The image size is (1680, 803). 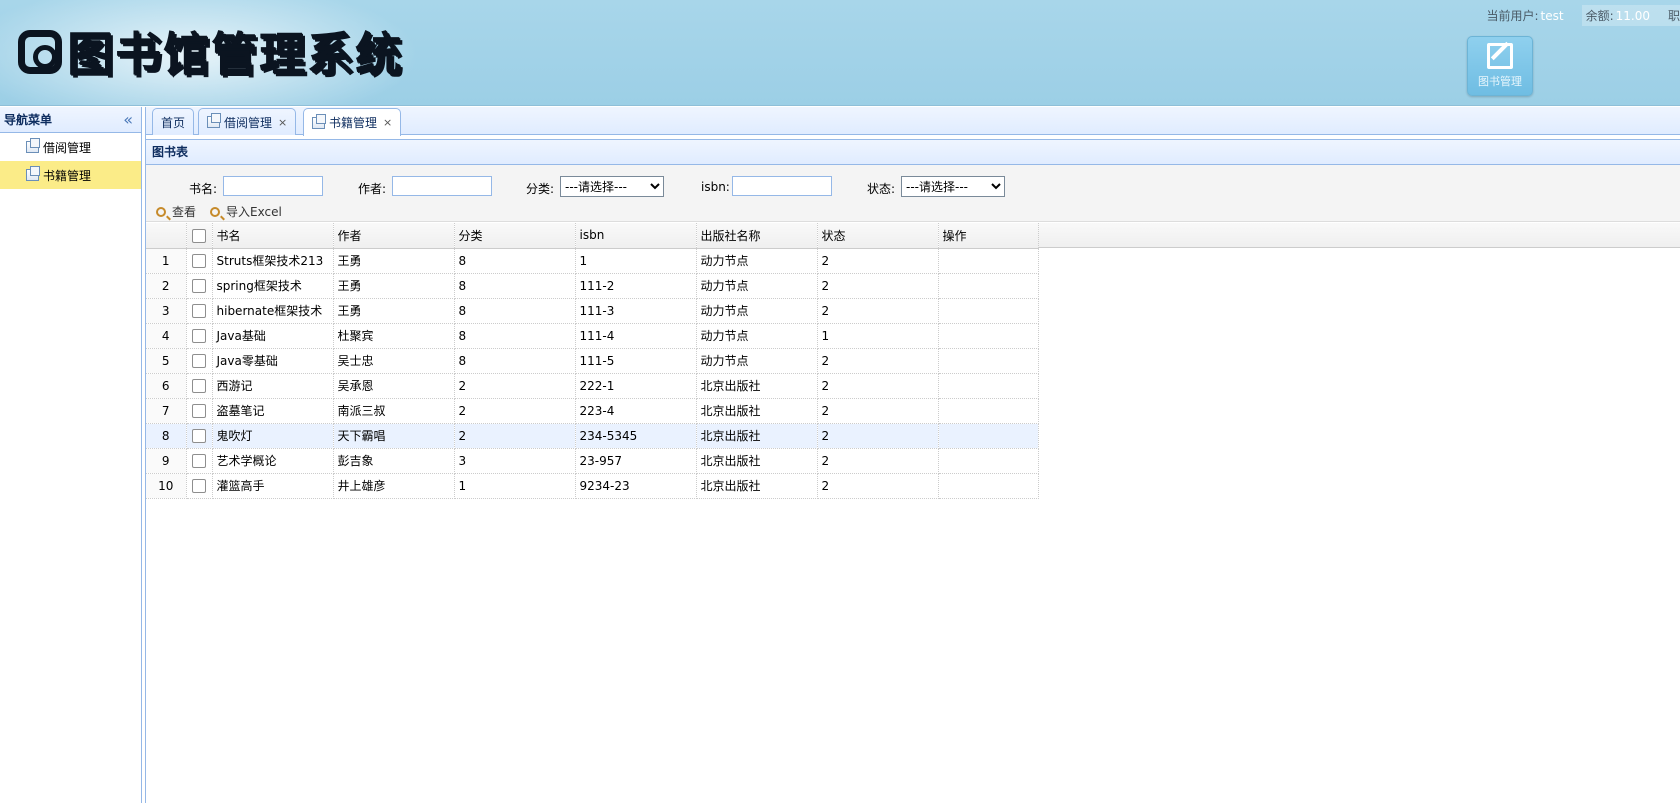 What do you see at coordinates (394, 336) in the screenshot?
I see `cell-author: 杜聚宾` at bounding box center [394, 336].